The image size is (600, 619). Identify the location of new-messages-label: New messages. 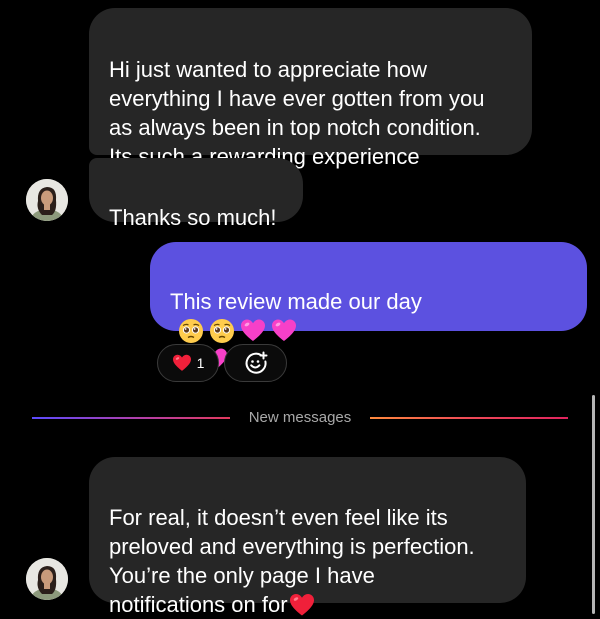
(300, 417).